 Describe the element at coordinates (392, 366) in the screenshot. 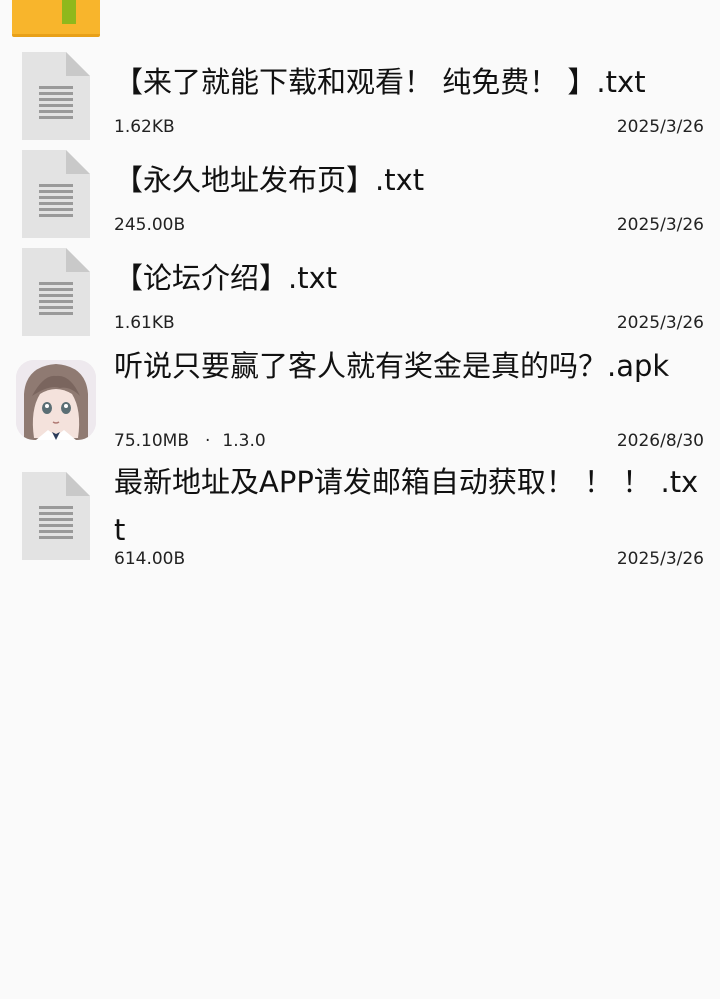

I see `file-name: 听说只要赢了客人就有奖金是真的吗？.apk` at that location.